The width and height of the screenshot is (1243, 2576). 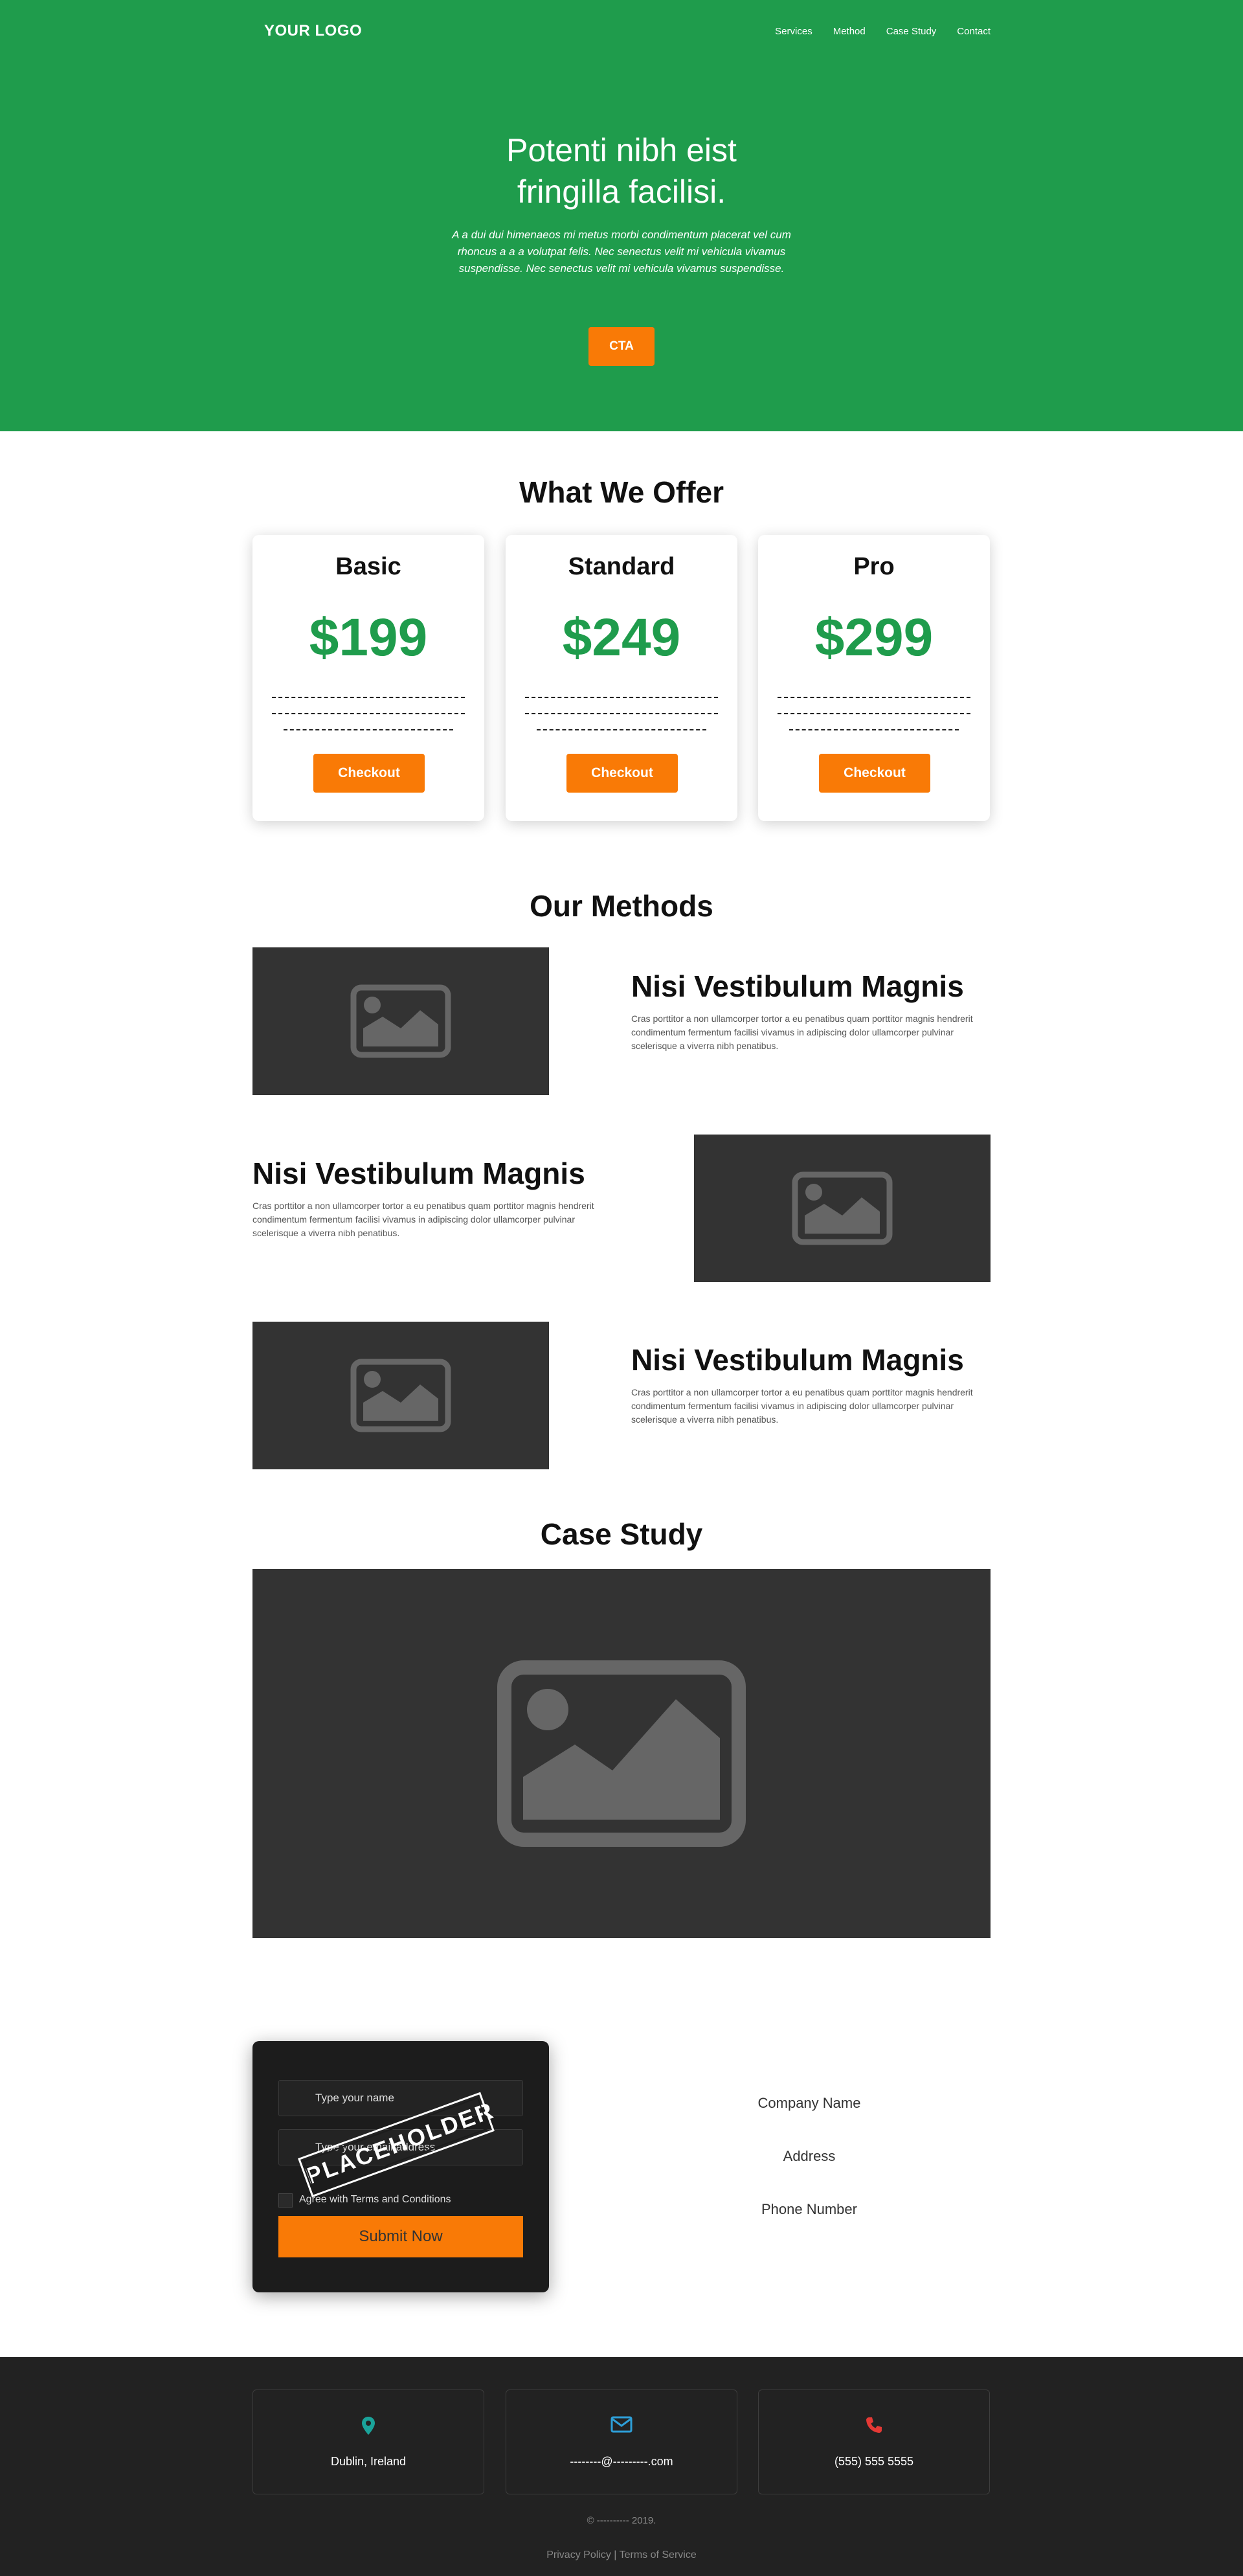 I want to click on envelope-icon, so click(x=621, y=2424).